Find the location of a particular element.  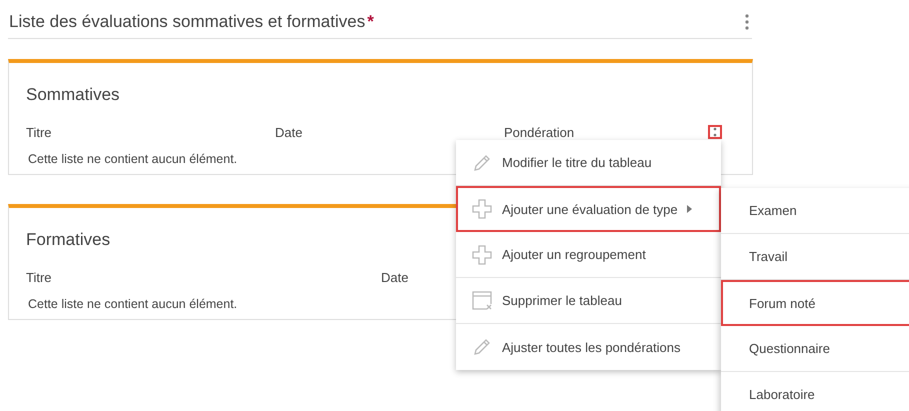

menu-item: Ajouter une évaluation de type is located at coordinates (588, 209).